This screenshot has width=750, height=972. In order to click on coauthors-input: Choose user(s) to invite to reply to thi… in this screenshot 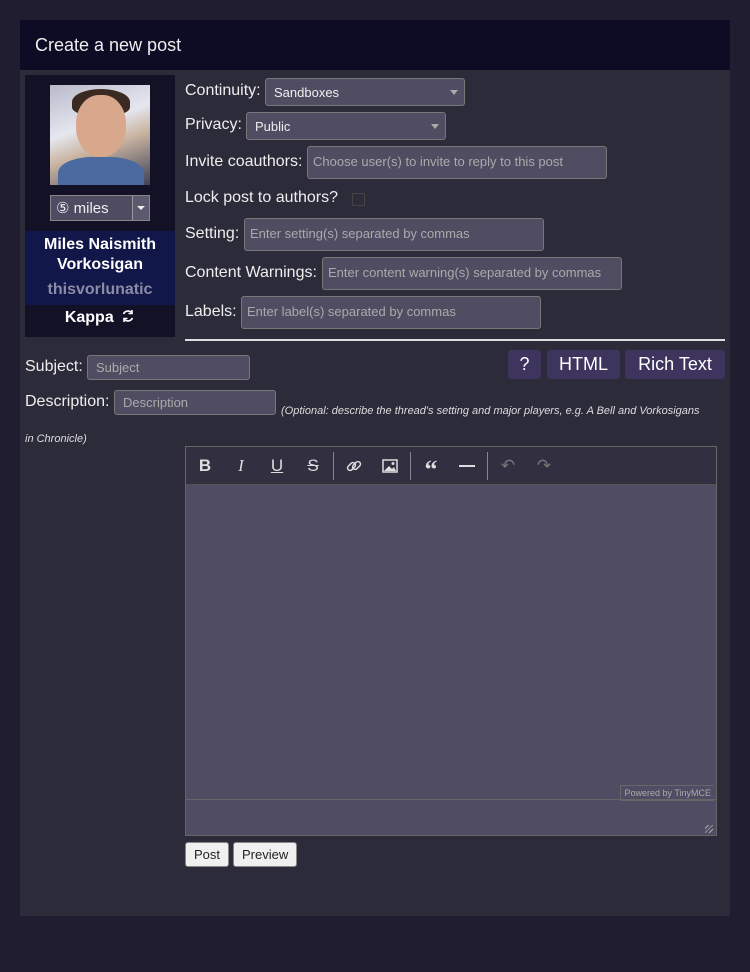, I will do `click(457, 162)`.